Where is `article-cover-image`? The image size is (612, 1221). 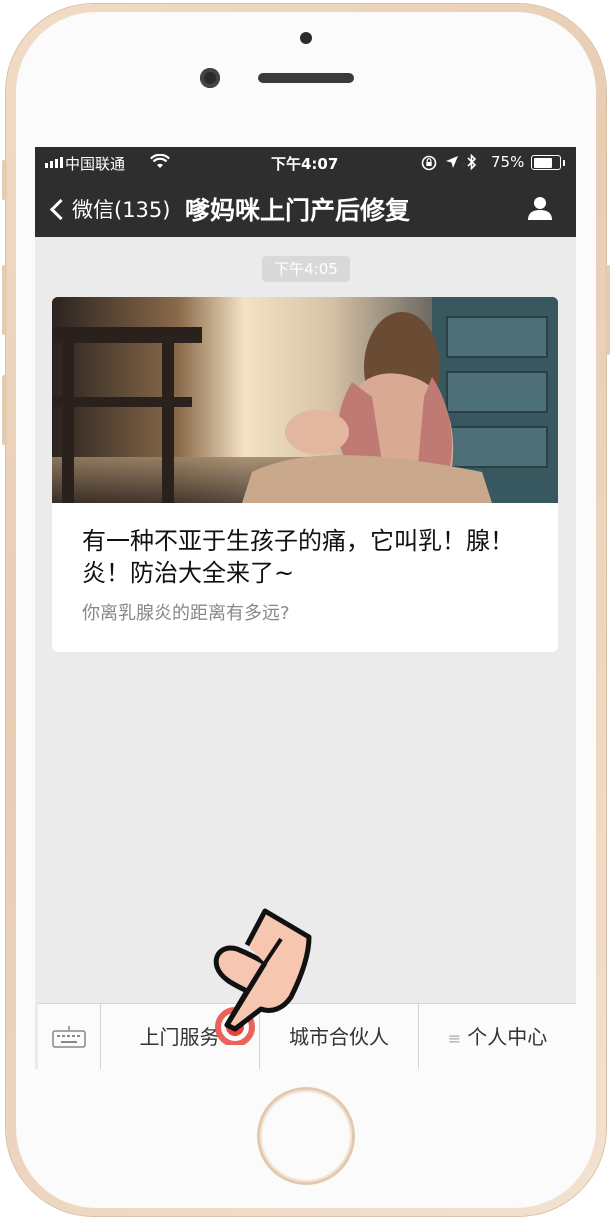 article-cover-image is located at coordinates (305, 400).